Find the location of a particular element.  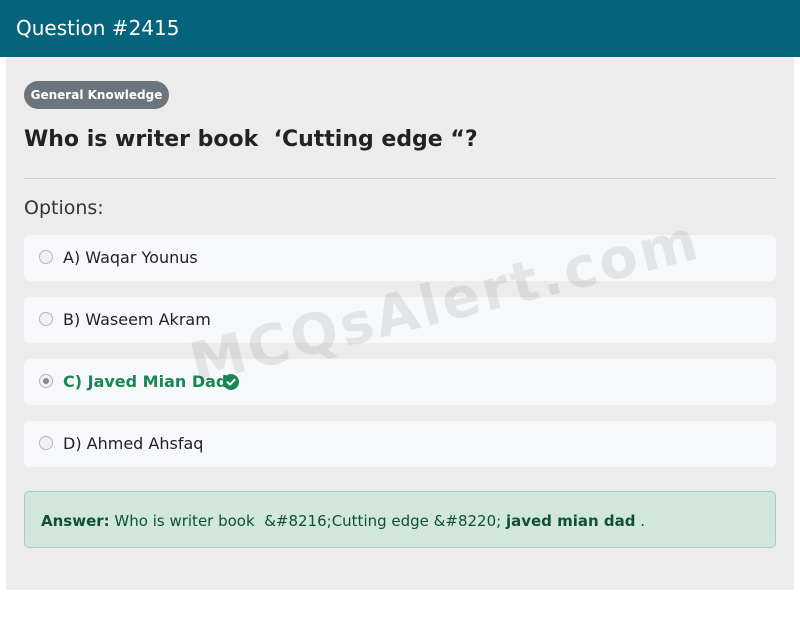

option-c: C) Javed Mian Dad is located at coordinates (400, 382).